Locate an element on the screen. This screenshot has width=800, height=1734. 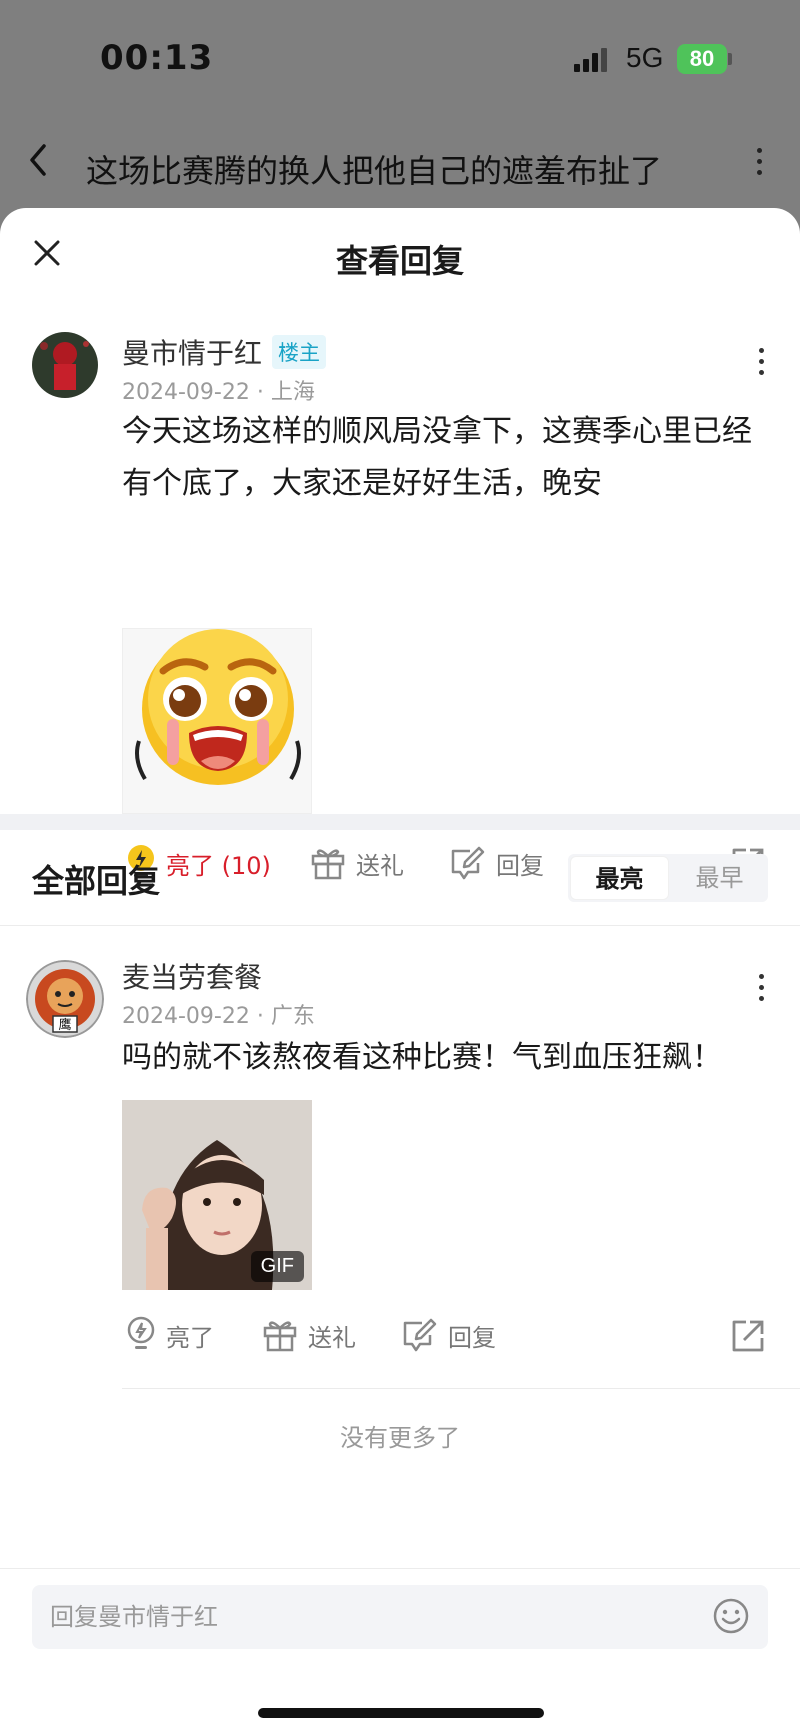
post-title: 这场比赛腾的换人把他自己的遮羞布扯了 is located at coordinates (374, 171).